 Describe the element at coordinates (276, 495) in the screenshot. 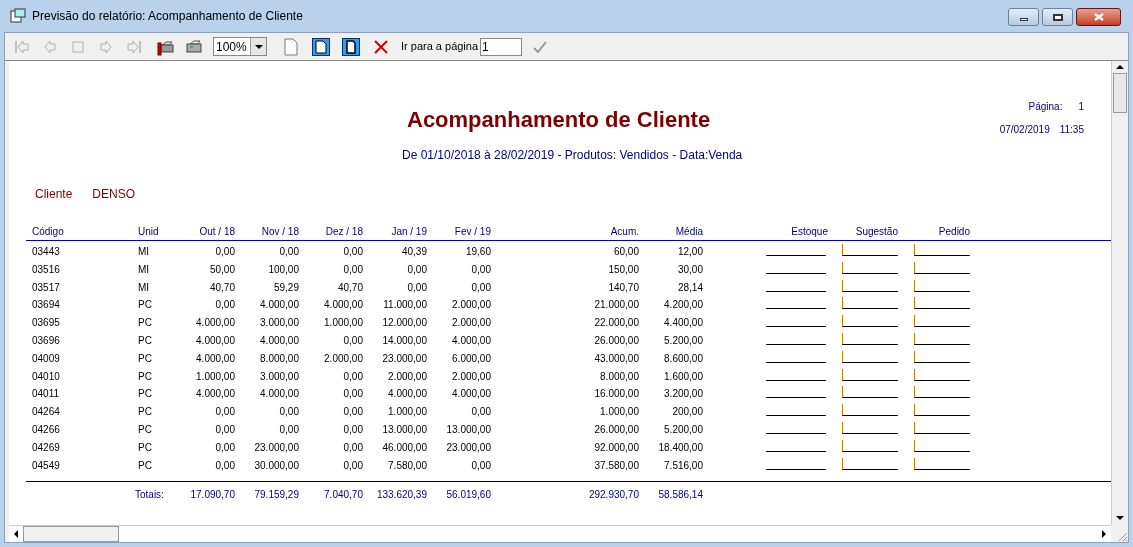

I see `table-cell-text: 79.159,29` at that location.